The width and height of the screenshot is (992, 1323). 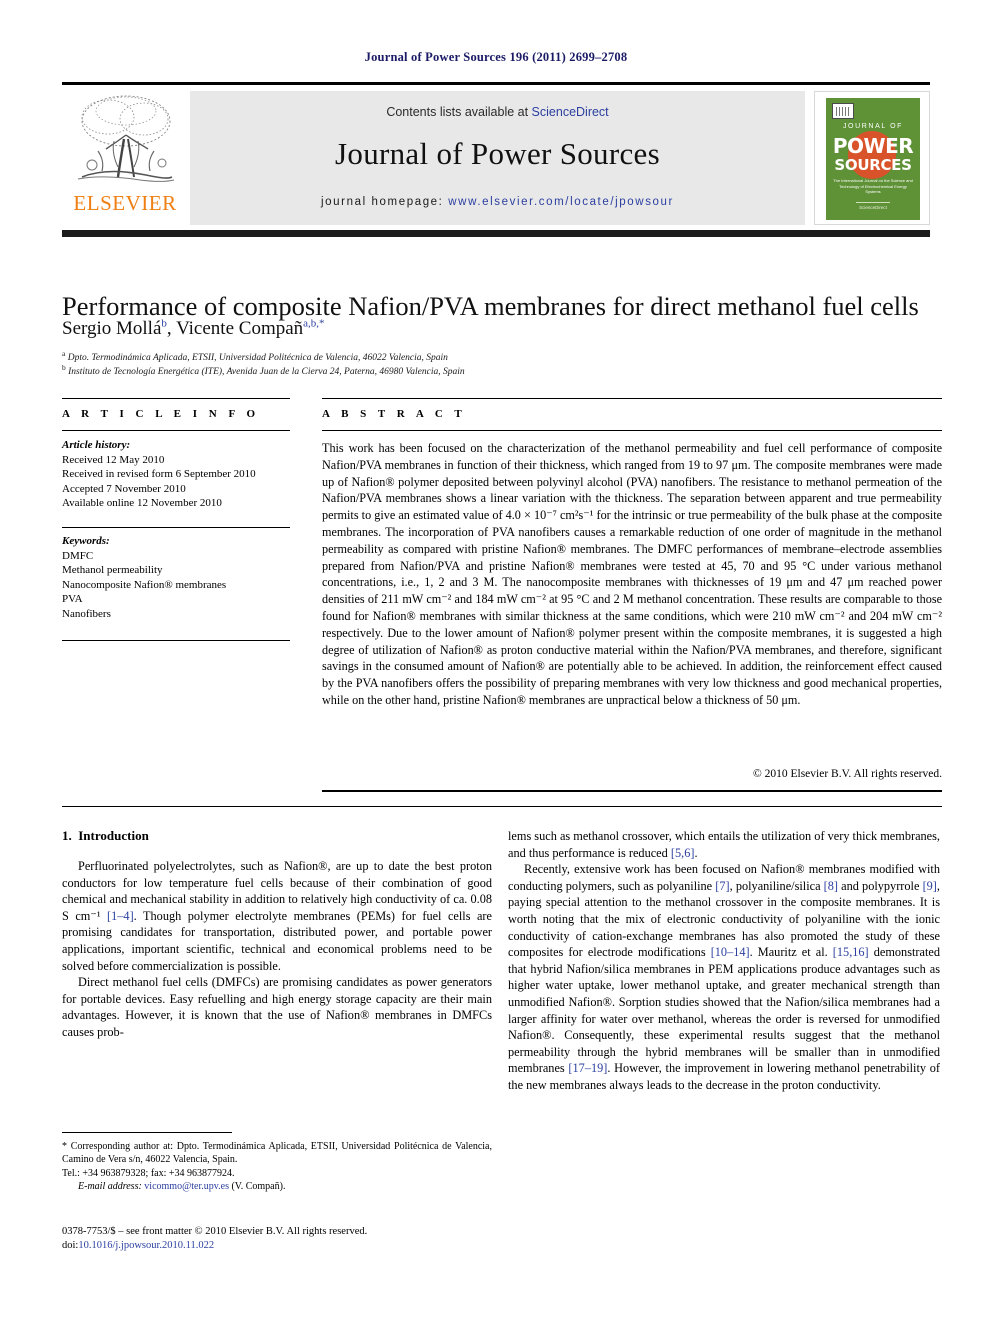 I want to click on cover-elsevier-icon, so click(x=843, y=111).